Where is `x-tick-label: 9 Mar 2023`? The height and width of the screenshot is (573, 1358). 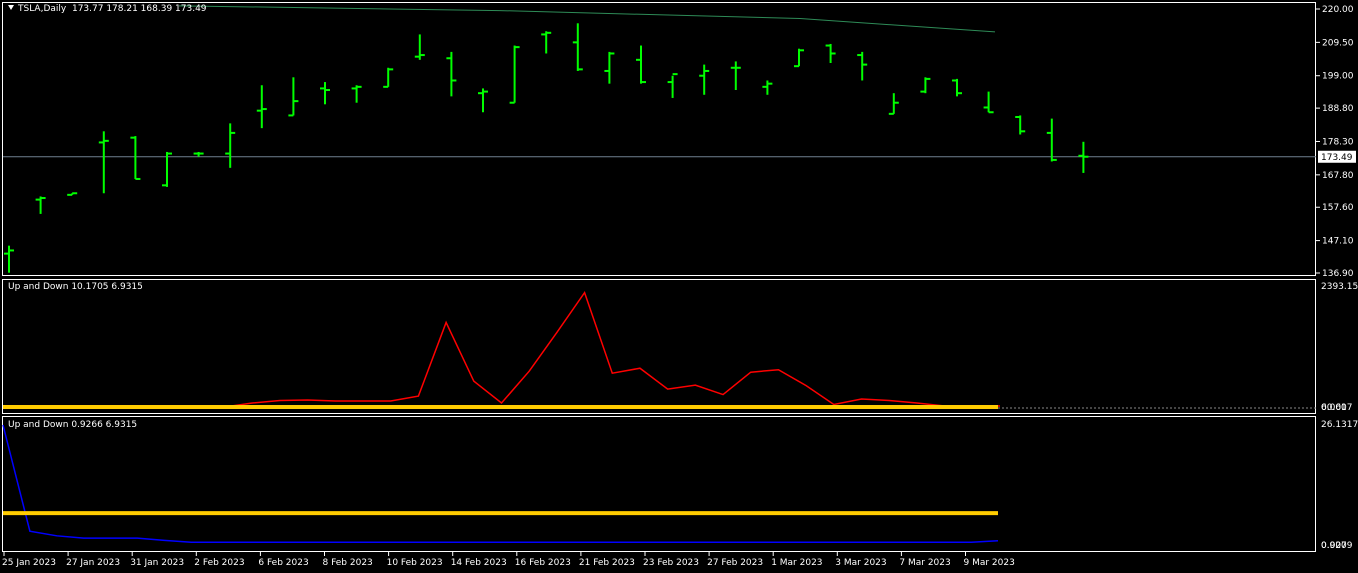 x-tick-label: 9 Mar 2023 is located at coordinates (989, 563).